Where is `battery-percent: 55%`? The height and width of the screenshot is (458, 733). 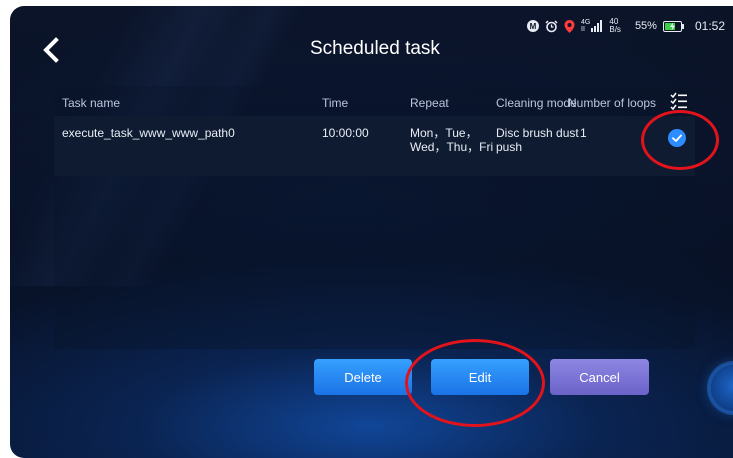 battery-percent: 55% is located at coordinates (645, 26).